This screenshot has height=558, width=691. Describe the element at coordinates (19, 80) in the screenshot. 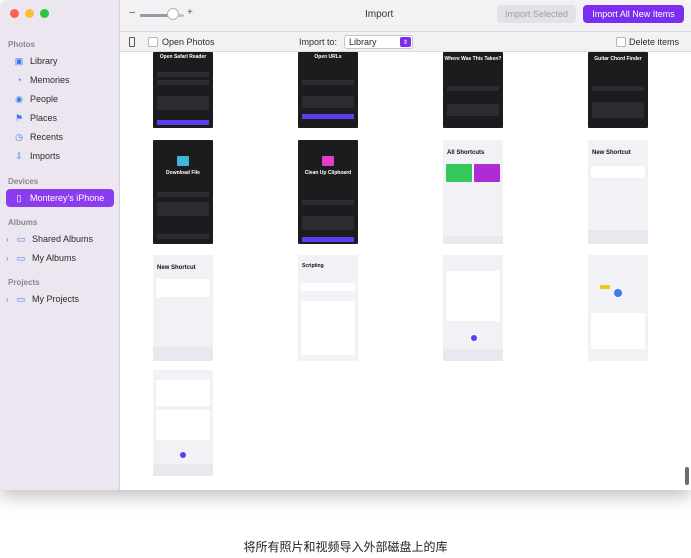

I see `memories-icon: ◔` at that location.